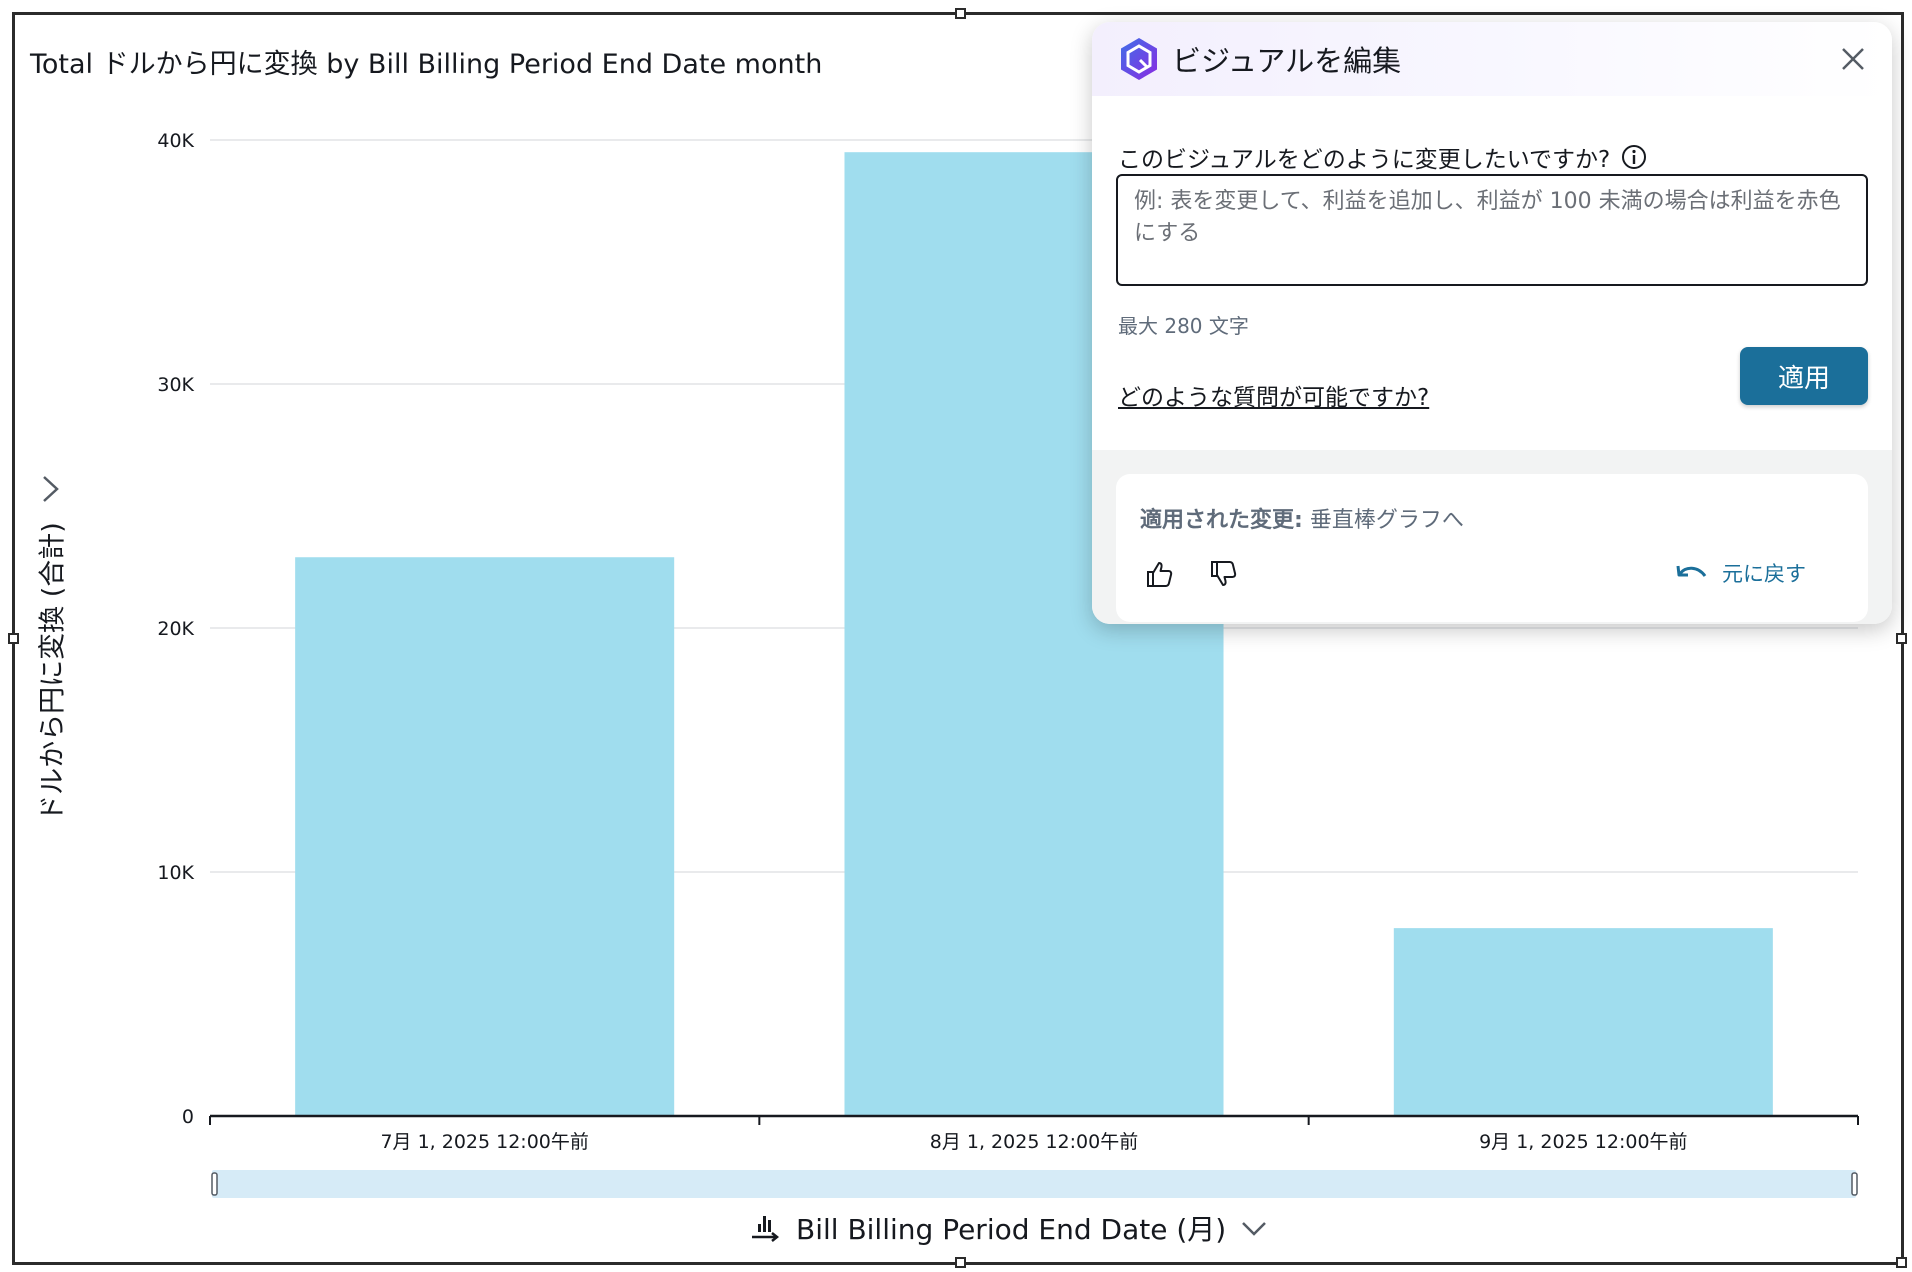 Image resolution: width=1912 pixels, height=1272 pixels. What do you see at coordinates (766, 1229) in the screenshot?
I see `sort-chart-icon` at bounding box center [766, 1229].